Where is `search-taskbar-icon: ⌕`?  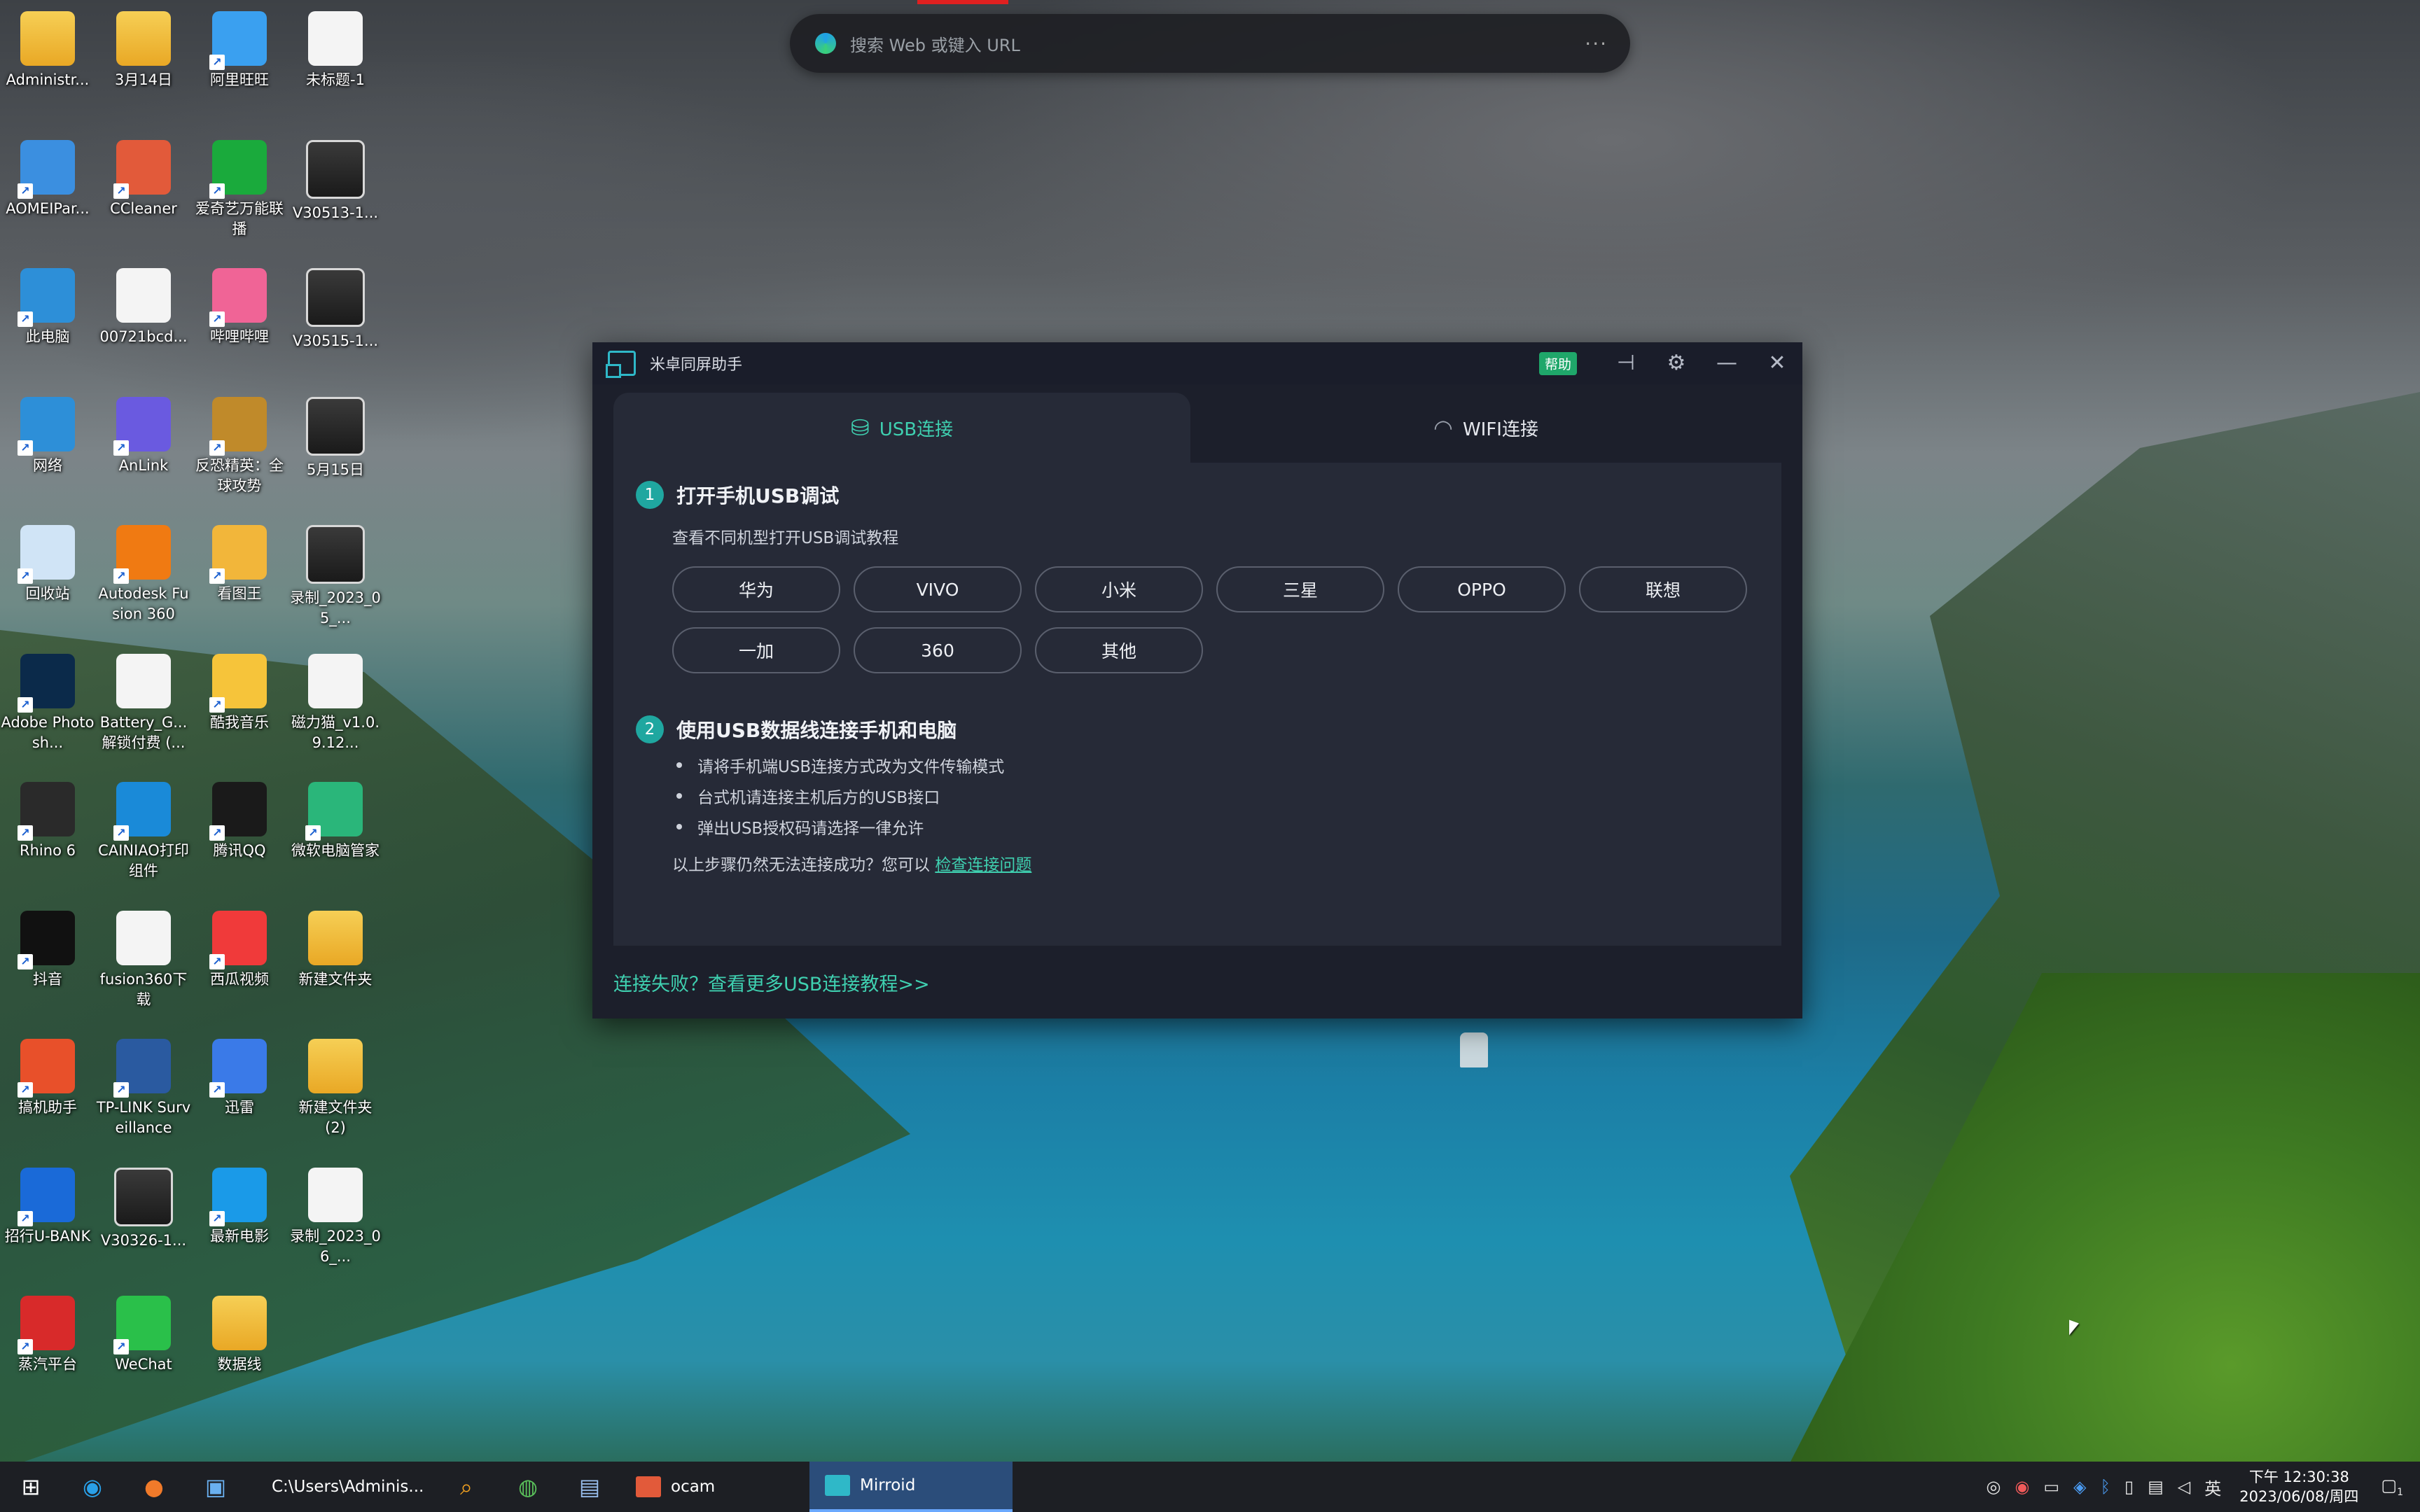 search-taskbar-icon: ⌕ is located at coordinates (466, 1487).